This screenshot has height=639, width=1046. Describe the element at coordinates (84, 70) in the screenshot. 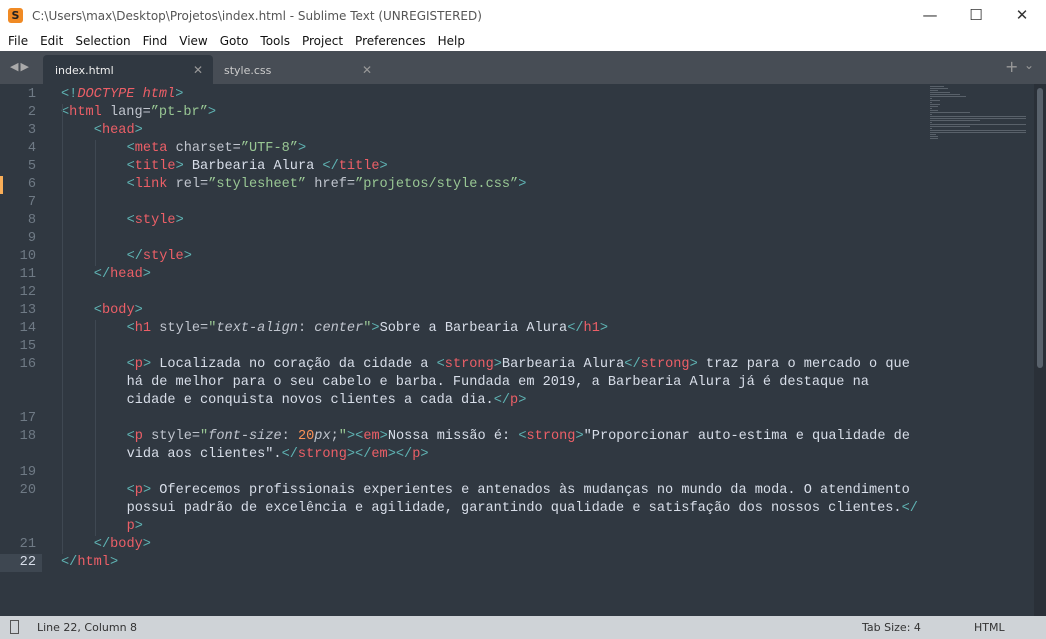

I see `tab-label: index.html` at that location.